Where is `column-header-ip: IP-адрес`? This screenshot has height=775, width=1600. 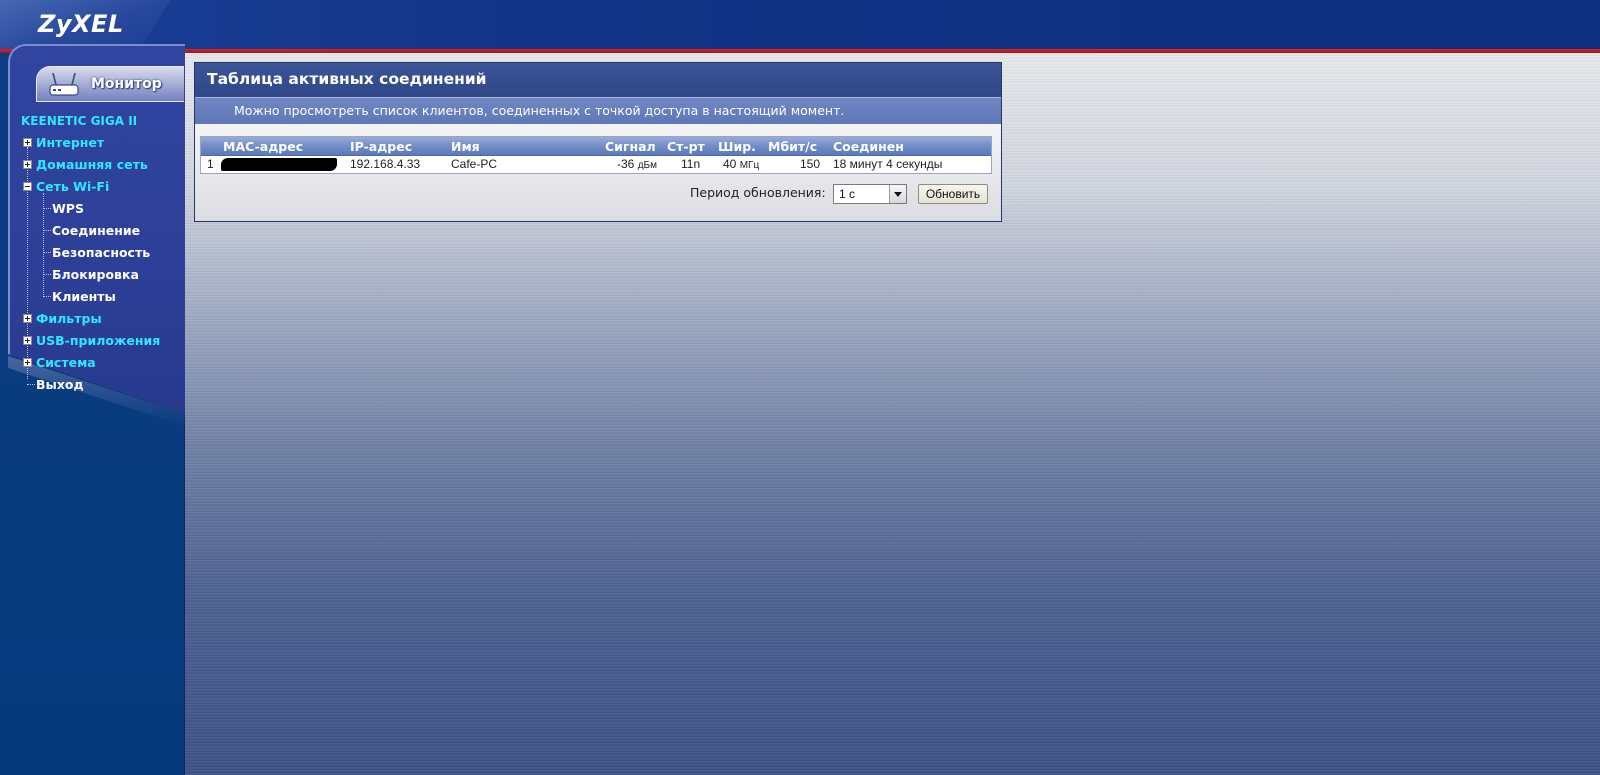
column-header-ip: IP-адрес is located at coordinates (381, 146).